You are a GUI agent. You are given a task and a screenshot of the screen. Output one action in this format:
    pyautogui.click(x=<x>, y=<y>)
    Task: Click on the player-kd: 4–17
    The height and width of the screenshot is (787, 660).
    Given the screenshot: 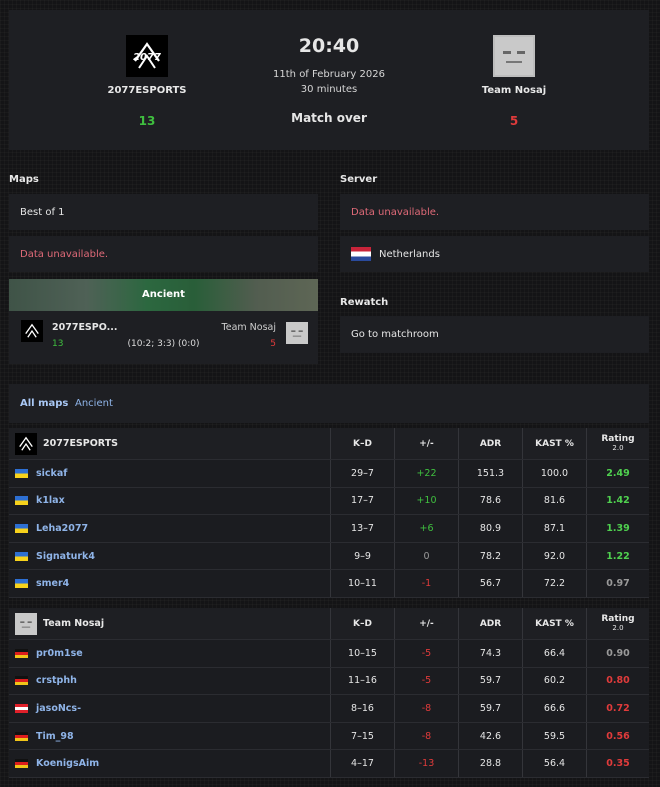 What is the action you would take?
    pyautogui.click(x=362, y=763)
    